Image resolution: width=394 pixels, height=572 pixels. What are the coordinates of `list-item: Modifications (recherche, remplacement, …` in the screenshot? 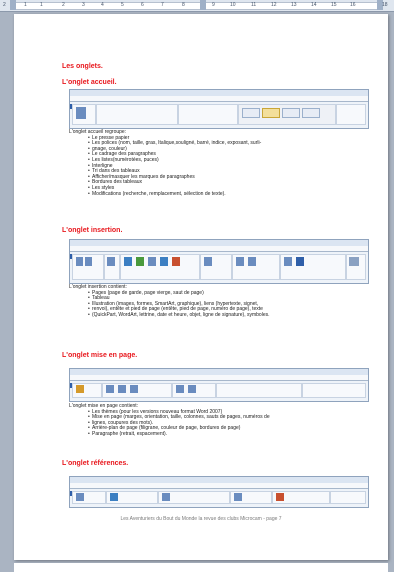 It's located at (174, 194).